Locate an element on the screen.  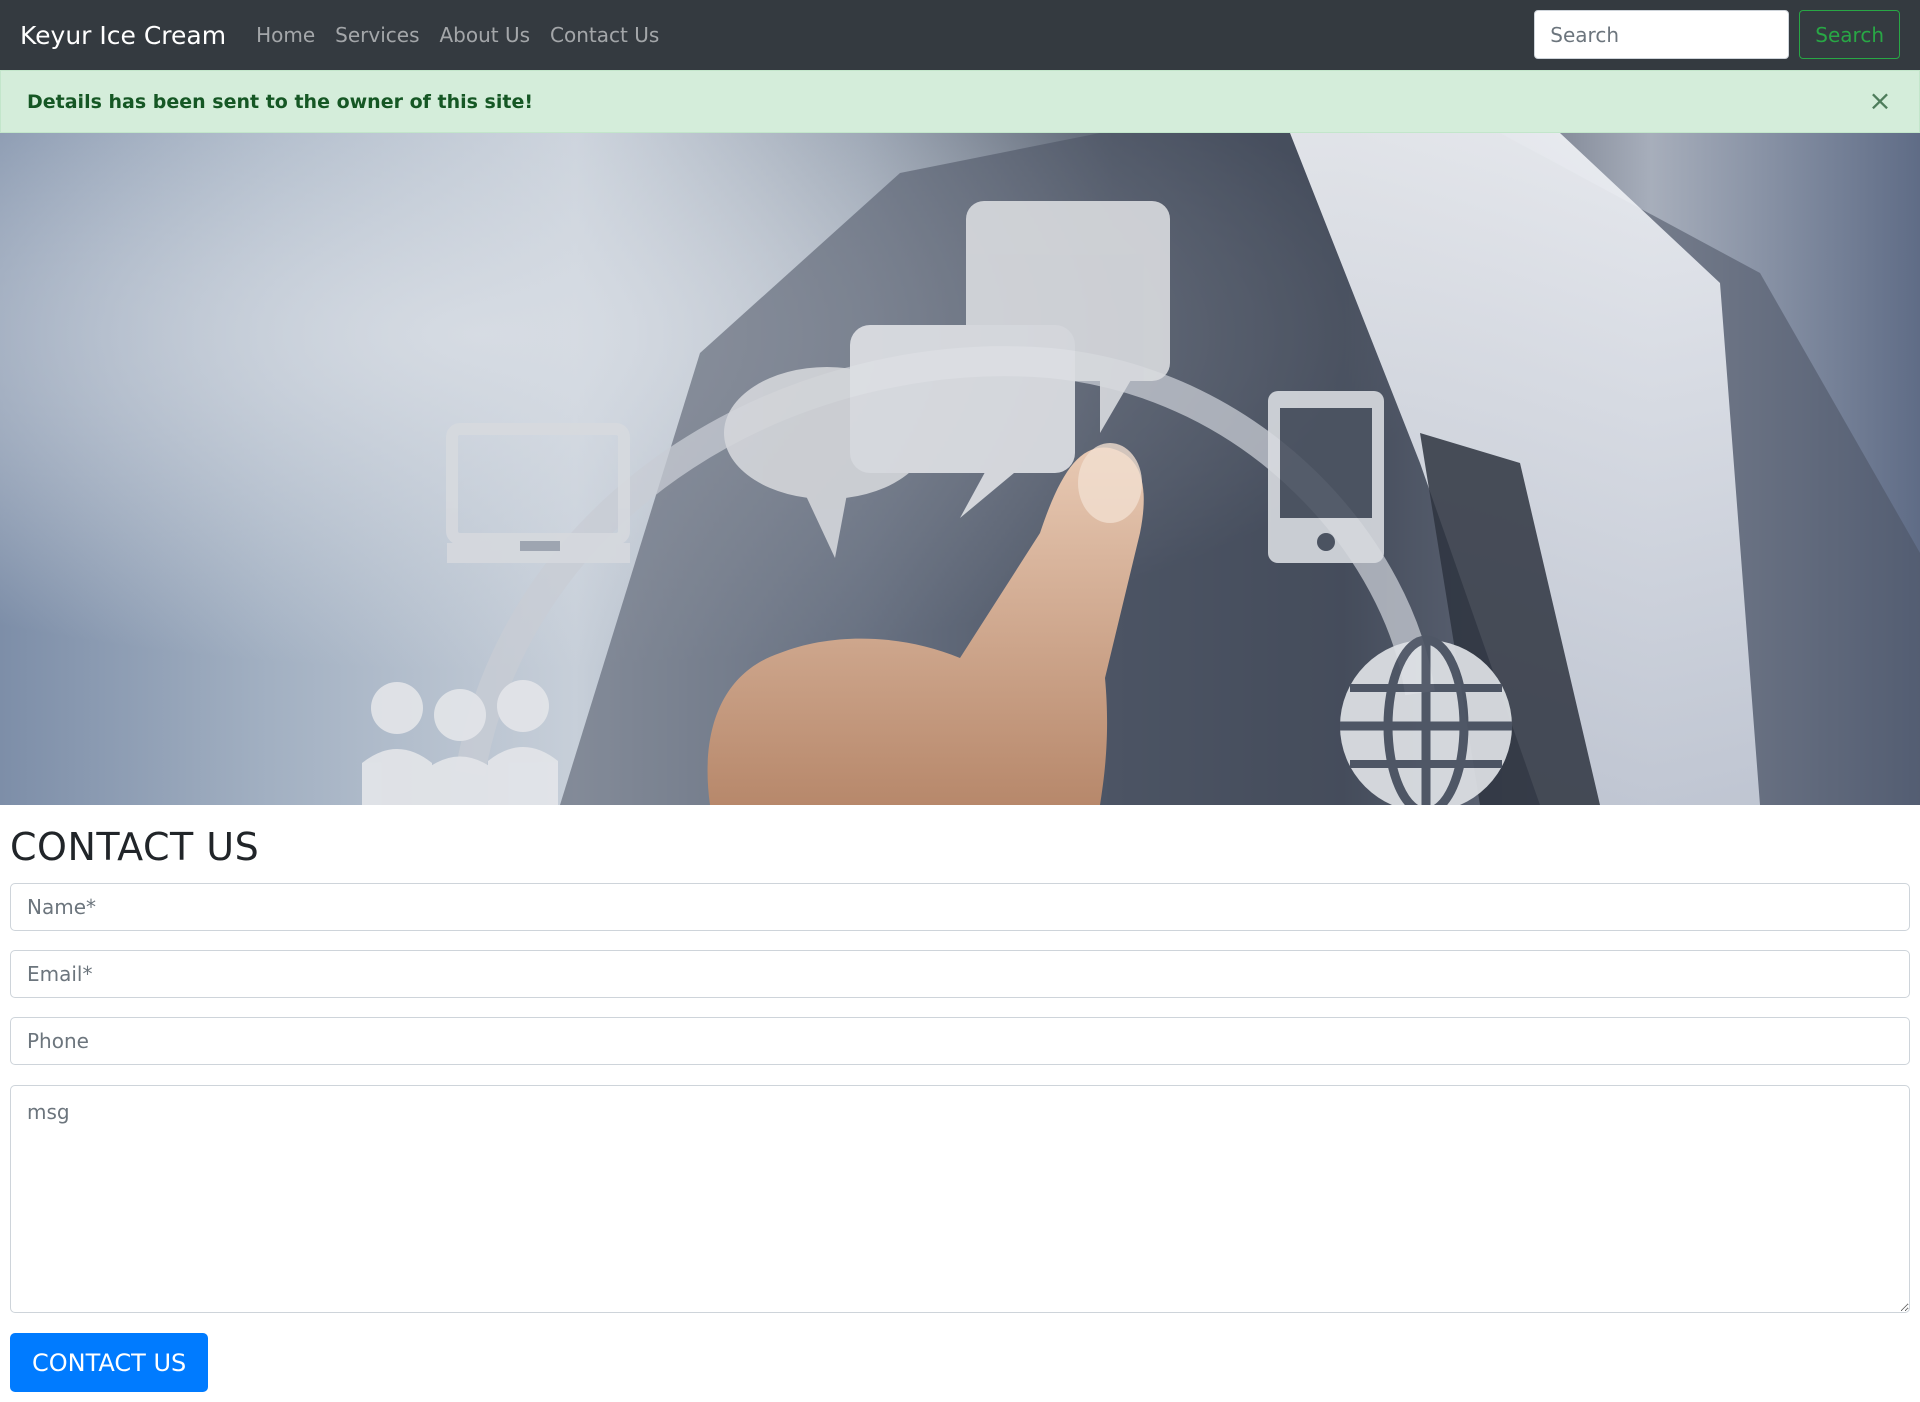
search-form: Search is located at coordinates (1717, 34).